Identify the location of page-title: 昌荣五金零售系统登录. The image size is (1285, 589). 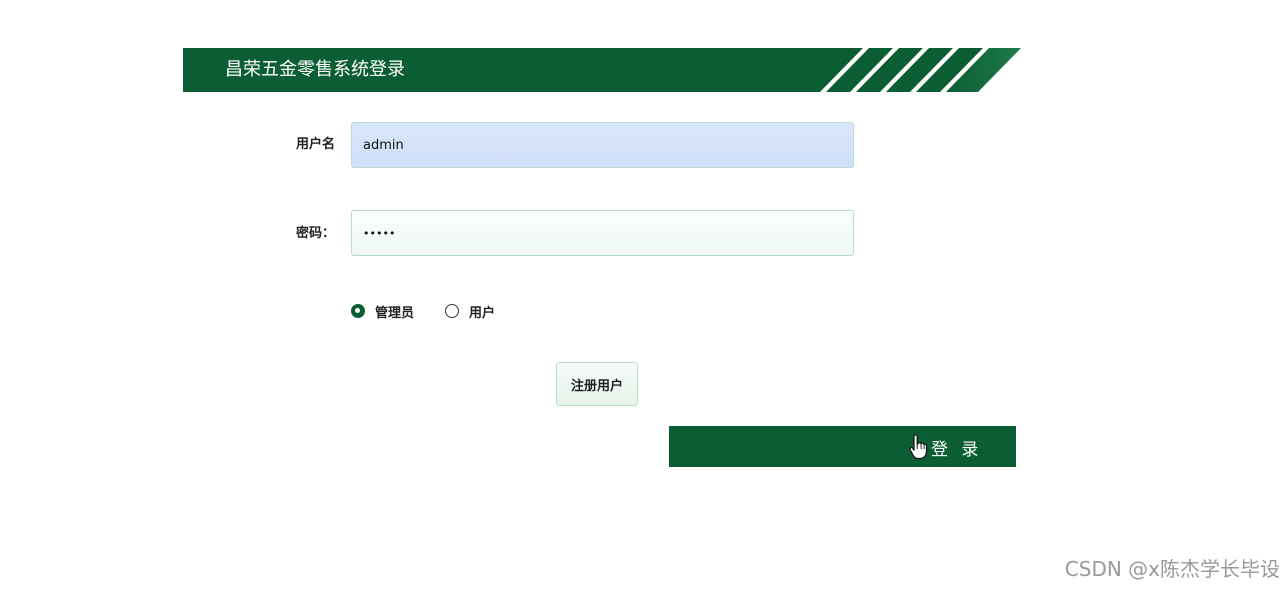
(315, 69).